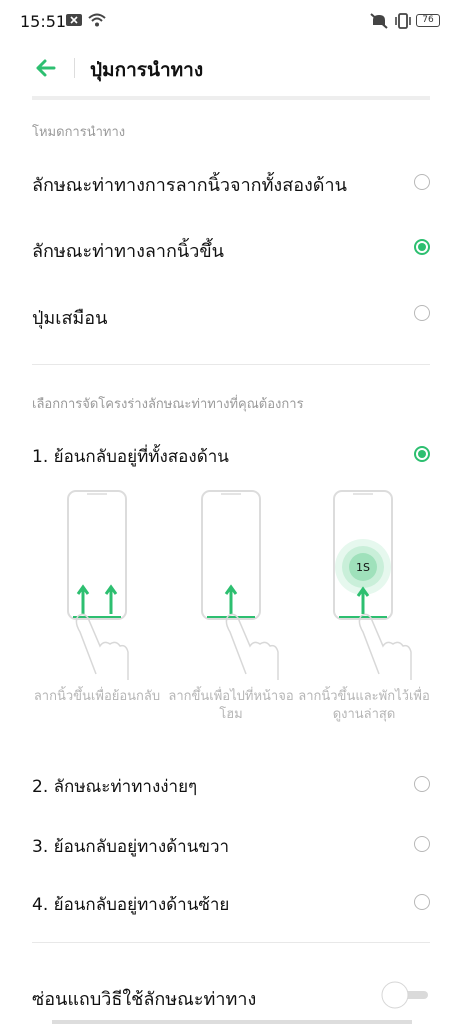  Describe the element at coordinates (231, 903) in the screenshot. I see `layout-option-4: 4. ย้อนกลับอยู่ทางด้านซ้าย` at that location.